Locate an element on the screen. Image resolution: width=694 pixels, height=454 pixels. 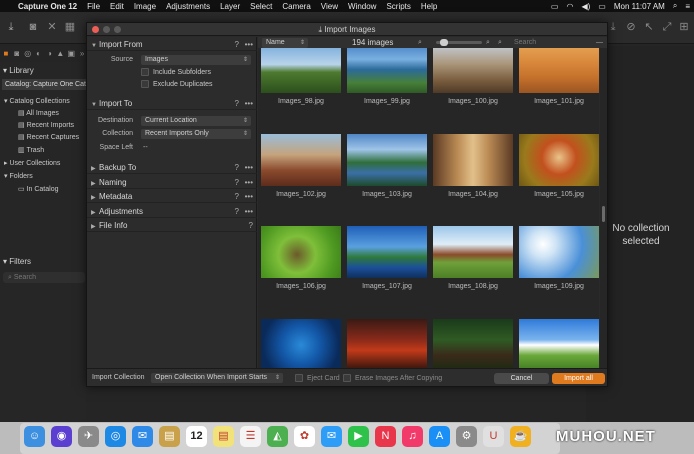
filters-search-input: ⌕ Search is located at coordinates (44, 277).